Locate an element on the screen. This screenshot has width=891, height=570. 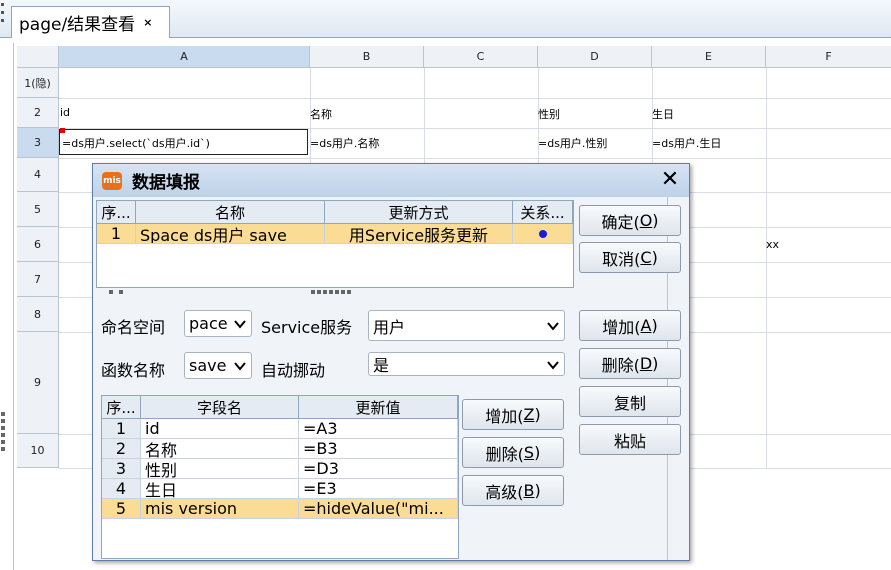
cell-e3: =ds用户.生日 is located at coordinates (686, 143).